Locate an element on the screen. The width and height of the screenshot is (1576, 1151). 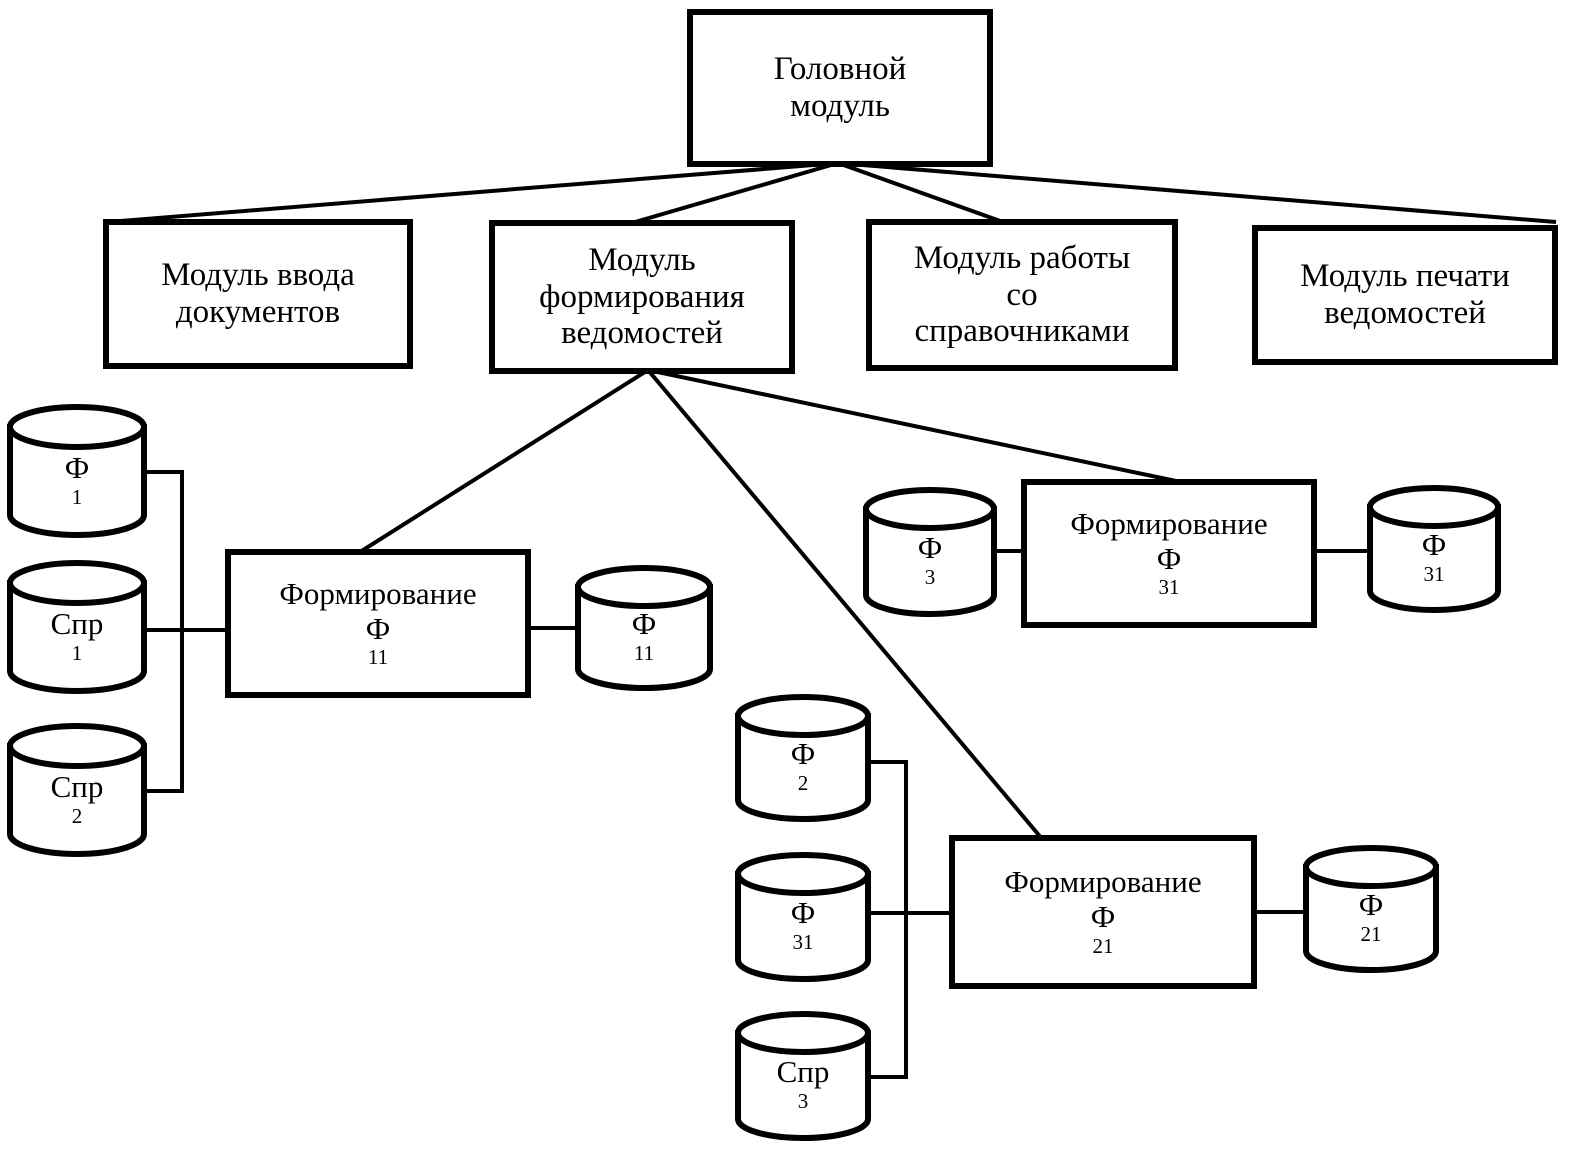
store-f1-cylinder is located at coordinates (77, 471).